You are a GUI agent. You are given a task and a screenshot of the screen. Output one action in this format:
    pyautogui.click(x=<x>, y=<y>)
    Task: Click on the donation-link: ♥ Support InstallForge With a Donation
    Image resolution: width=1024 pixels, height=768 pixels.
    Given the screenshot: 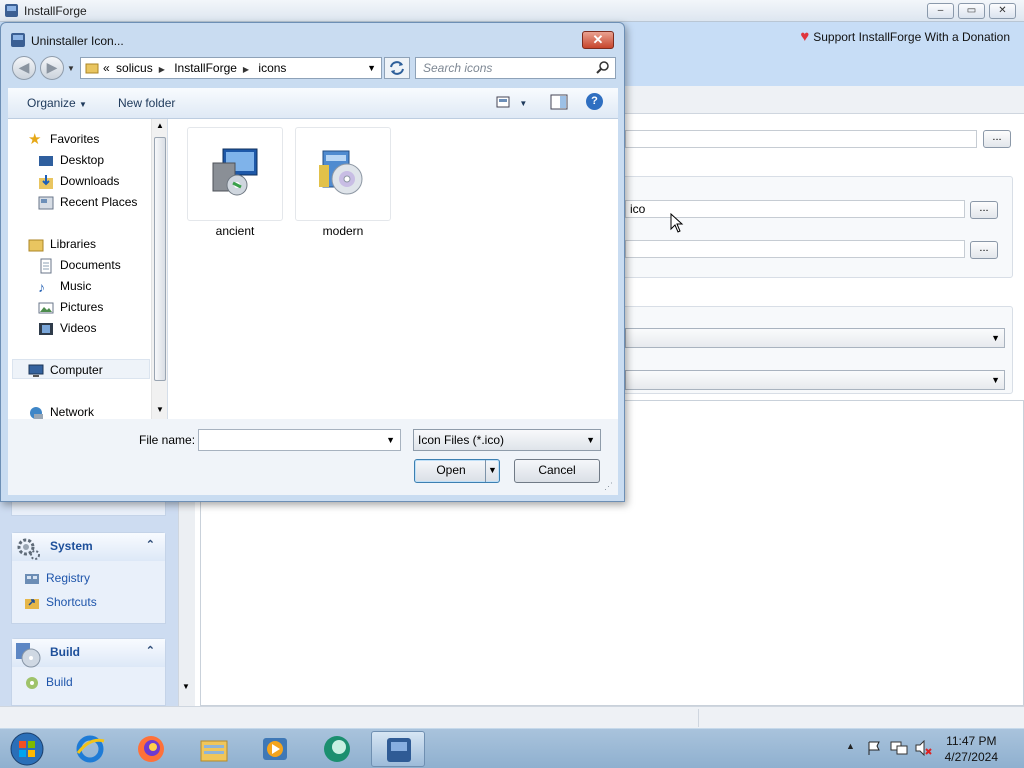 What is the action you would take?
    pyautogui.click(x=905, y=36)
    